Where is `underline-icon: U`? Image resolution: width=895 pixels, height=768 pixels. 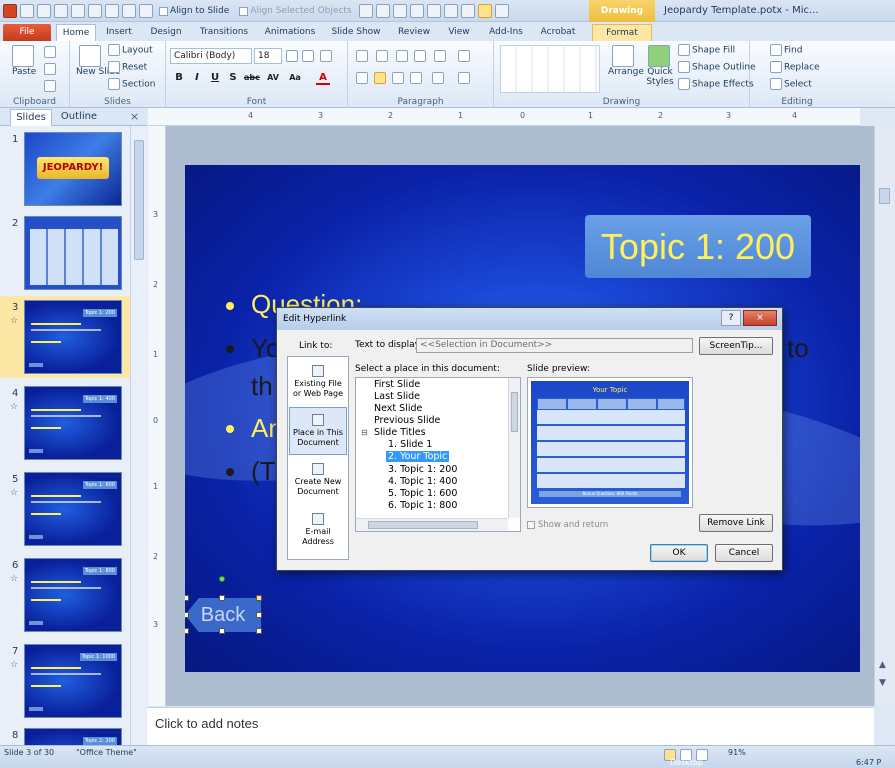
underline-icon: U is located at coordinates (215, 78).